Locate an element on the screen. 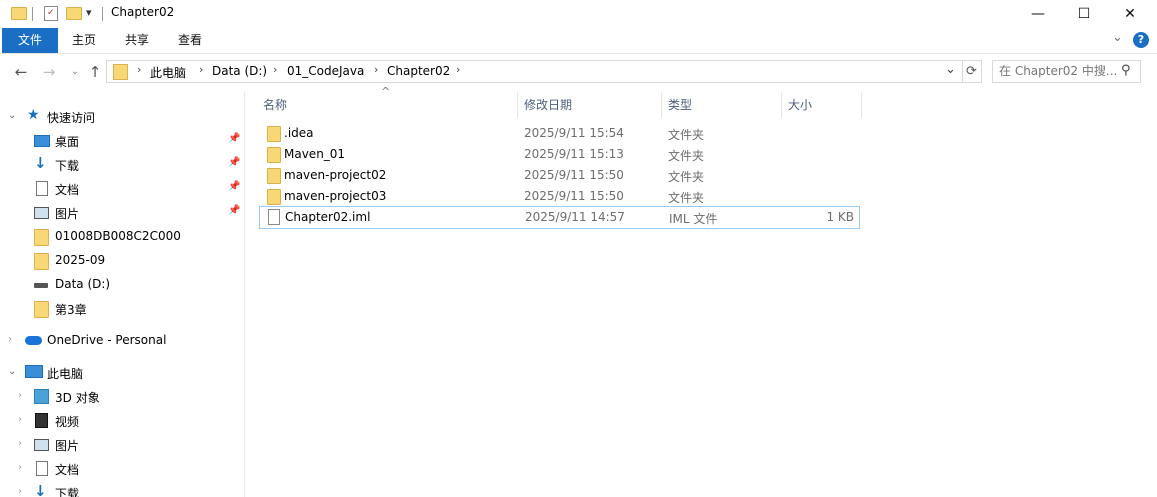  recent-locations-chevron-icon: ⌄ is located at coordinates (75, 72).